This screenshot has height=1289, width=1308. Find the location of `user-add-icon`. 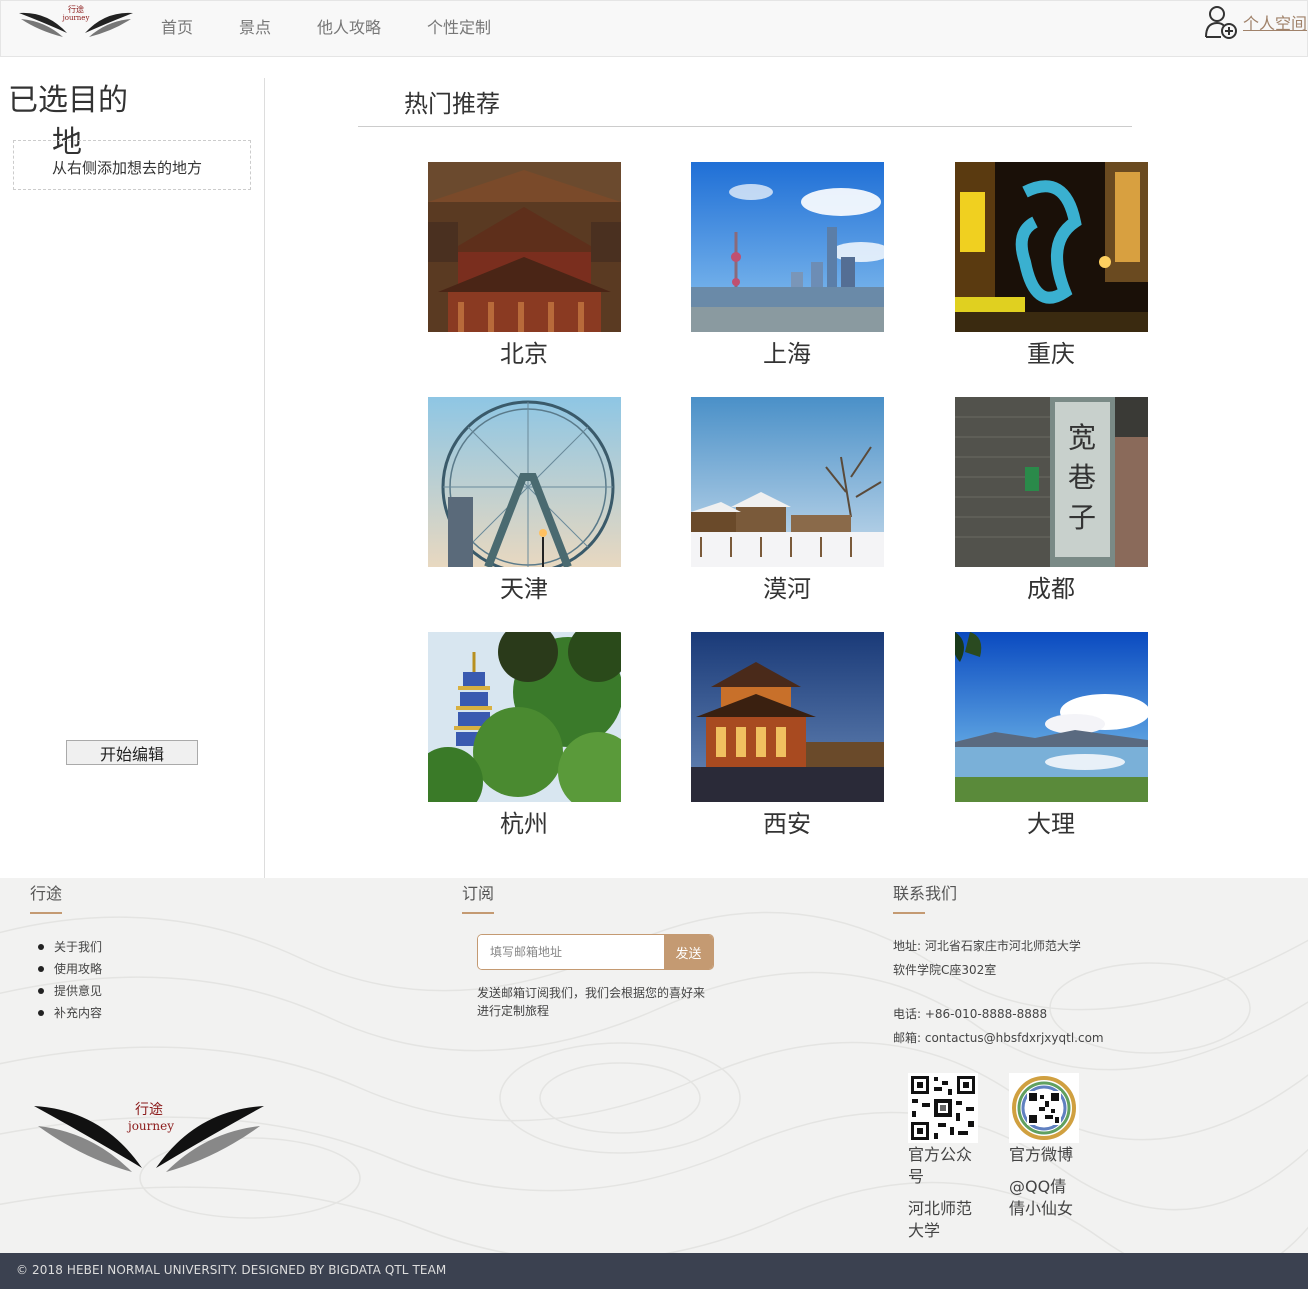

user-add-icon is located at coordinates (1220, 22).